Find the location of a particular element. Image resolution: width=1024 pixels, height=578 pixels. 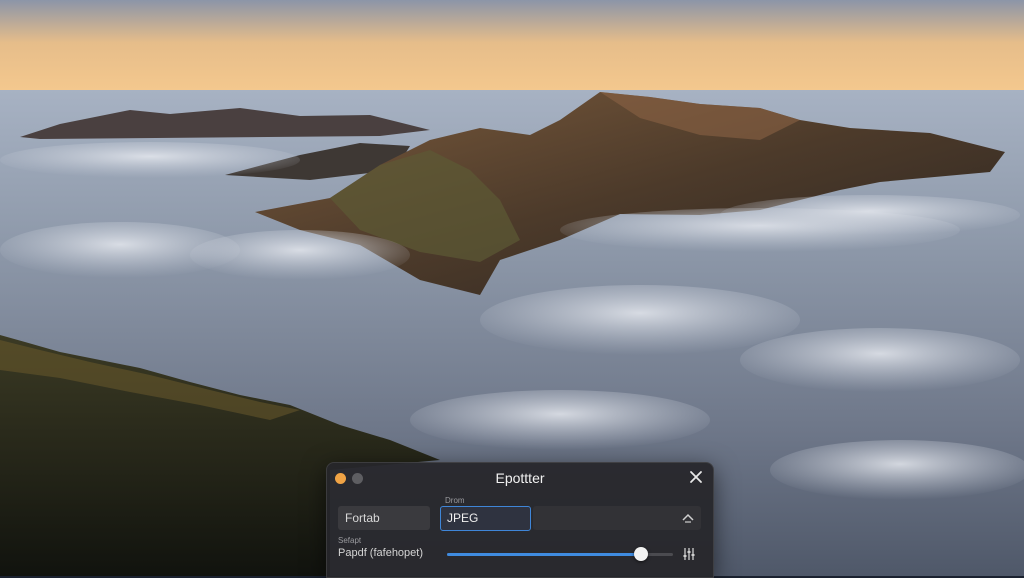

format-select-extension is located at coordinates (617, 518).